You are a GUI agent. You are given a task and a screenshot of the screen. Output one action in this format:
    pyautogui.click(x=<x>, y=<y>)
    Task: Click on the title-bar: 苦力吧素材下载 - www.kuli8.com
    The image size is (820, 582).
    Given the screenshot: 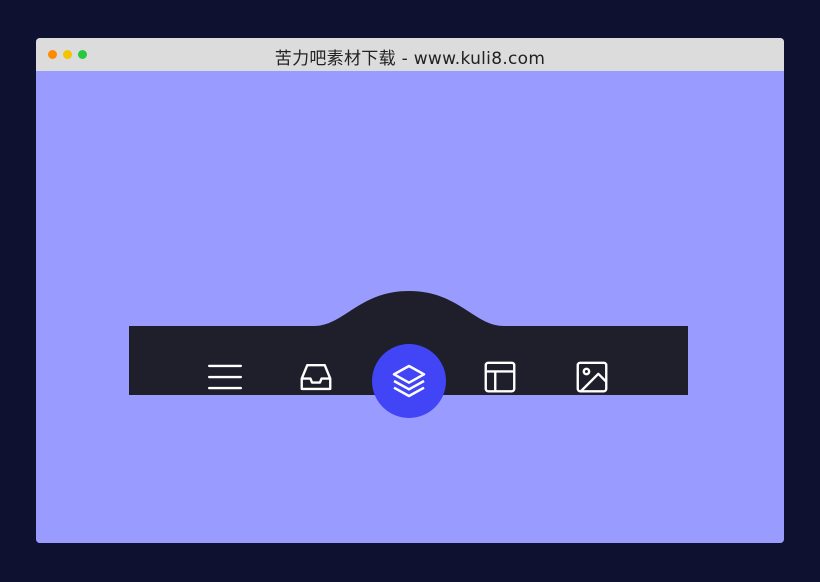 What is the action you would take?
    pyautogui.click(x=410, y=54)
    